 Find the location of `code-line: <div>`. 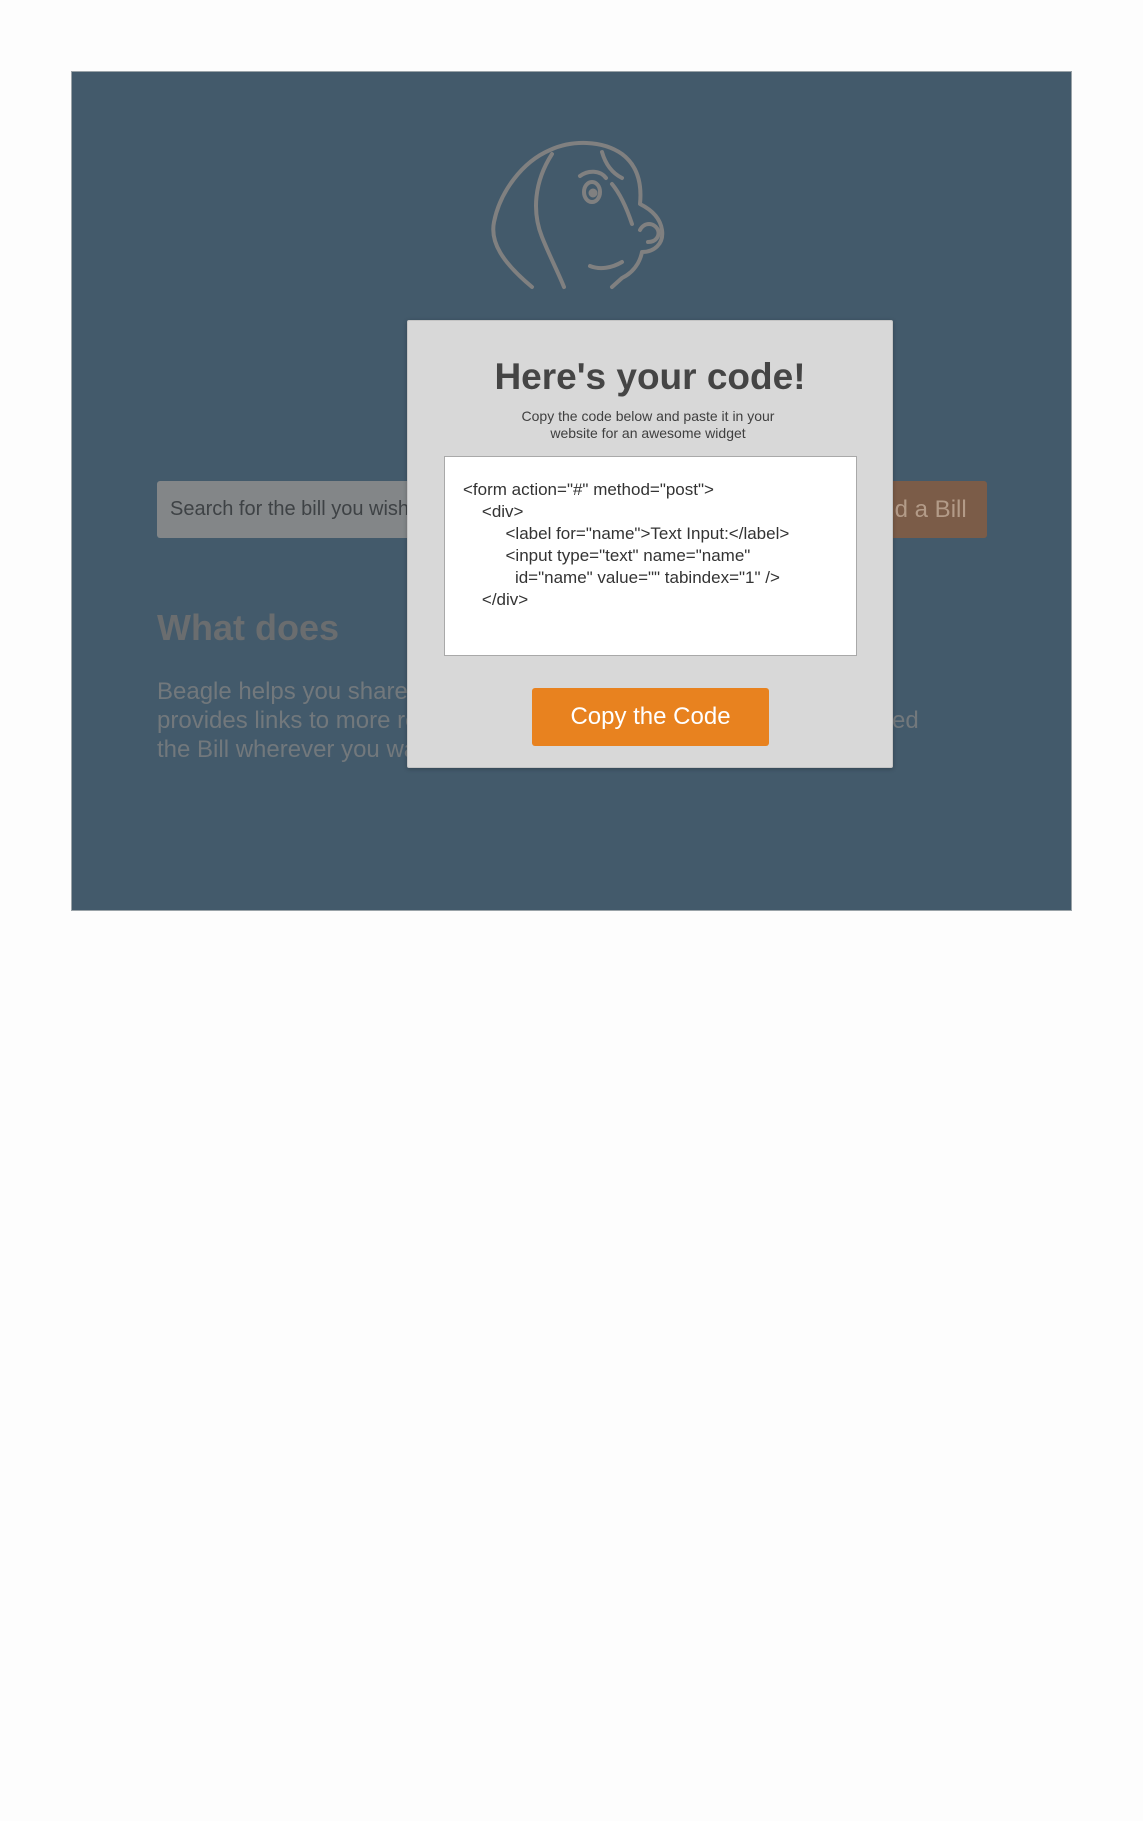

code-line: <div> is located at coordinates (493, 511).